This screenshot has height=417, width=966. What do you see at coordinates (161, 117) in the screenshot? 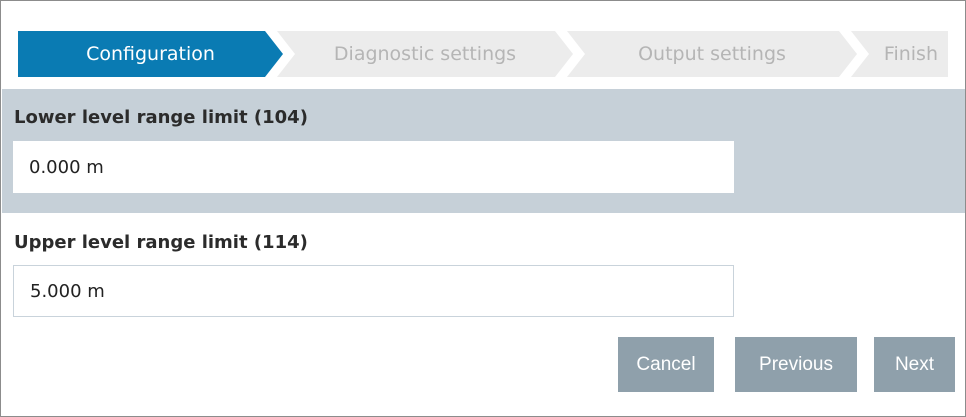
I see `lower-level-range-label: Lower level range limit (104)` at bounding box center [161, 117].